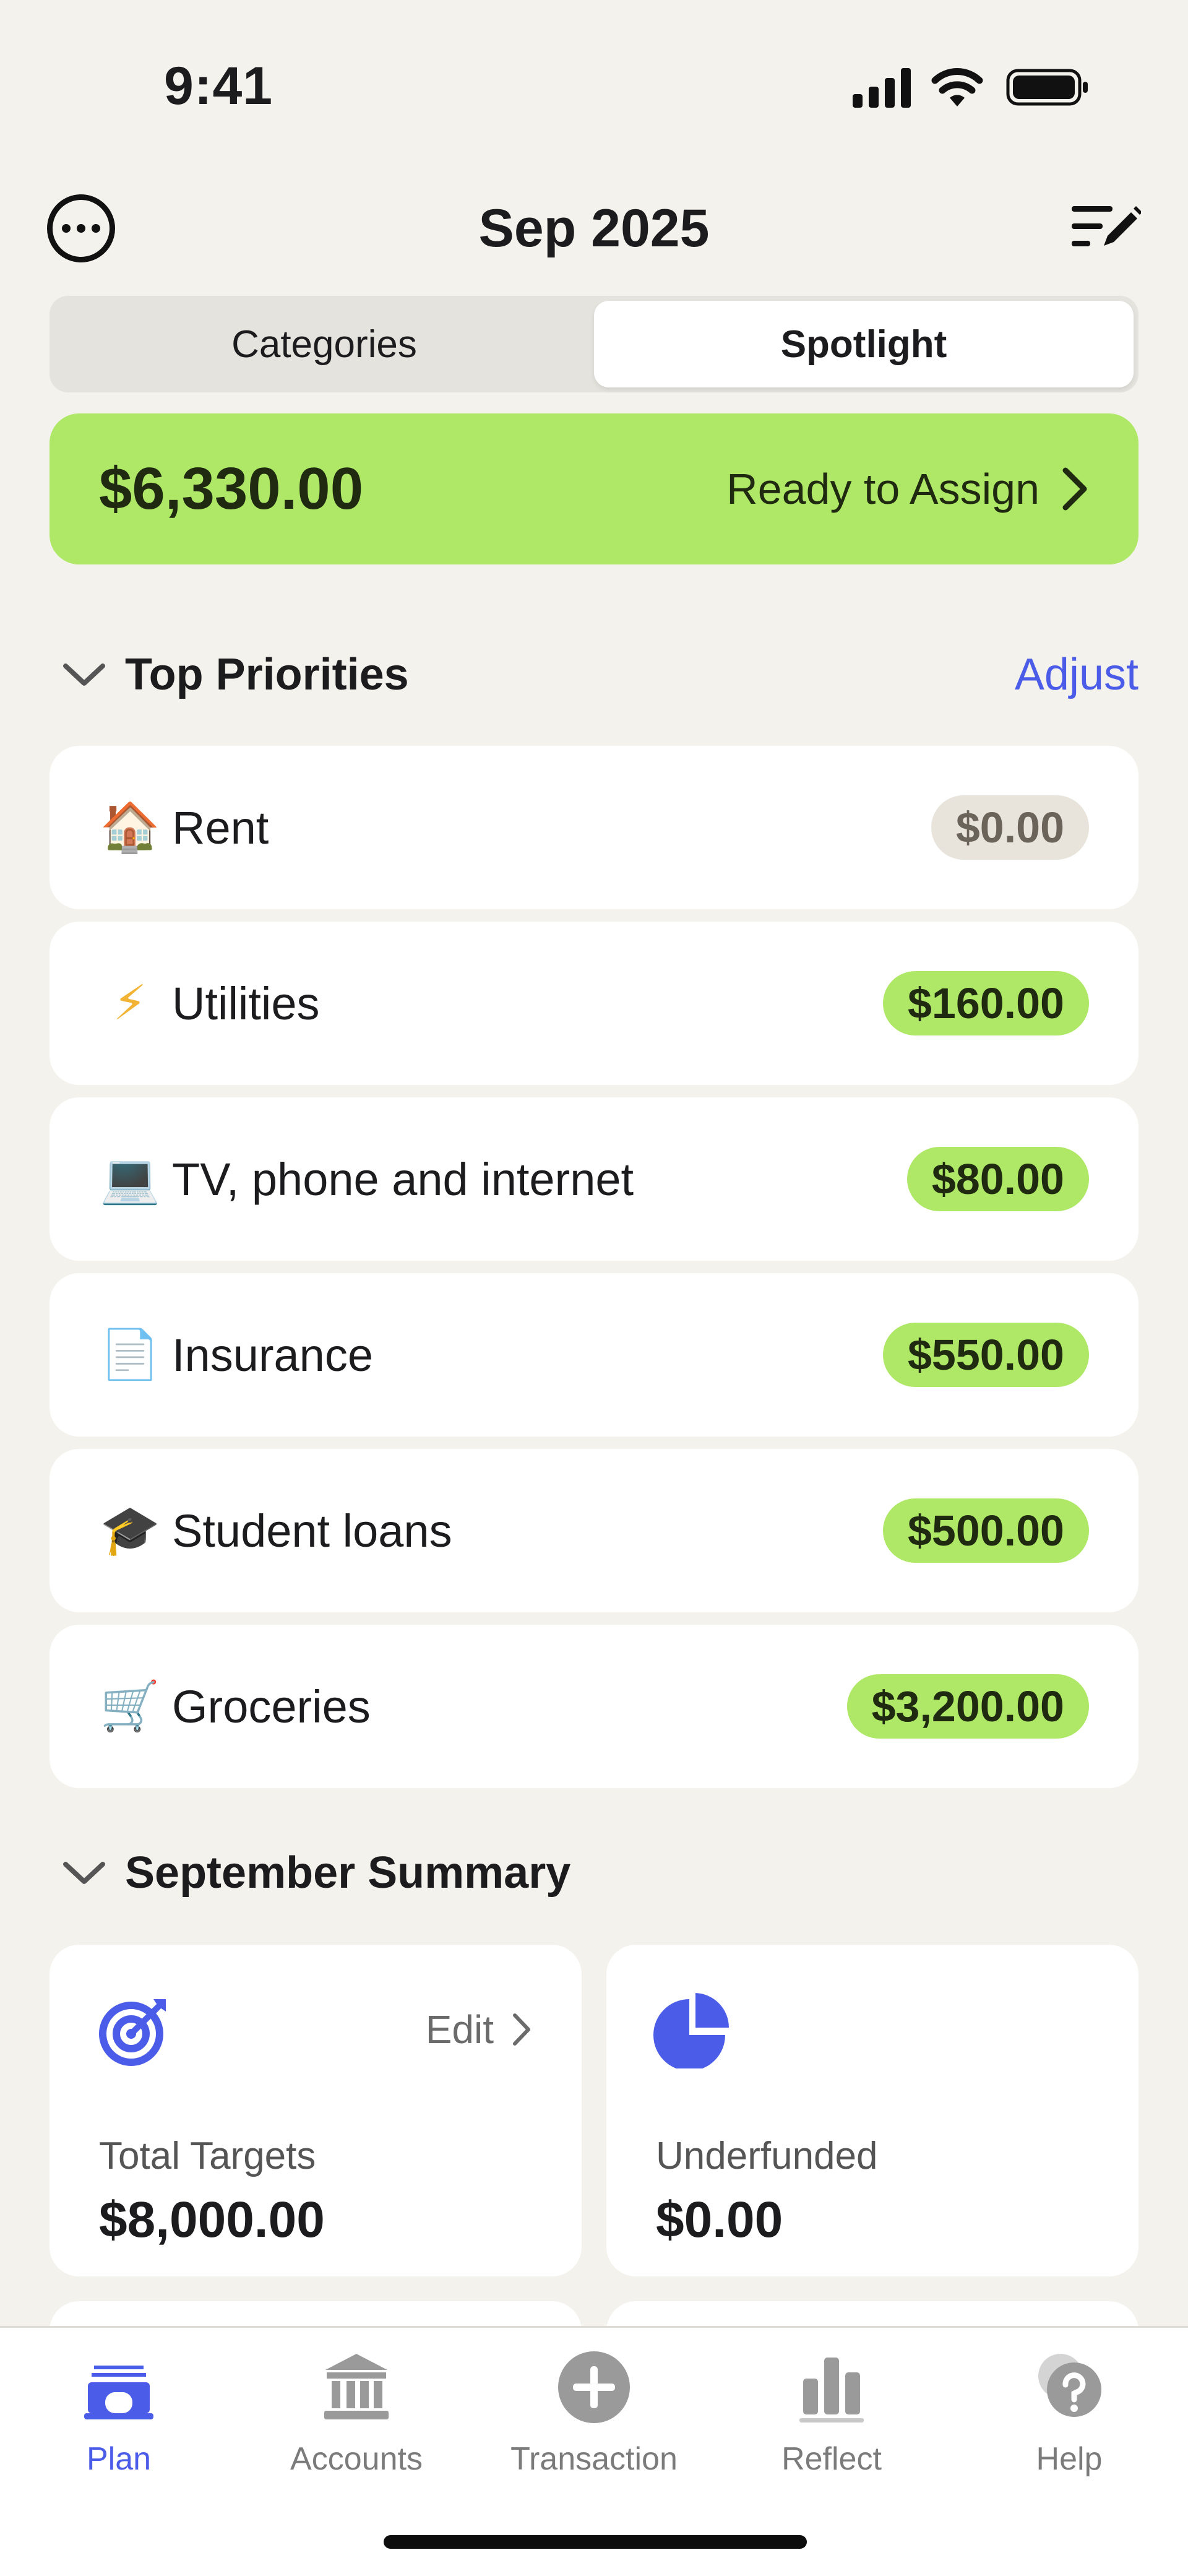  I want to click on plan-icon, so click(118, 2392).